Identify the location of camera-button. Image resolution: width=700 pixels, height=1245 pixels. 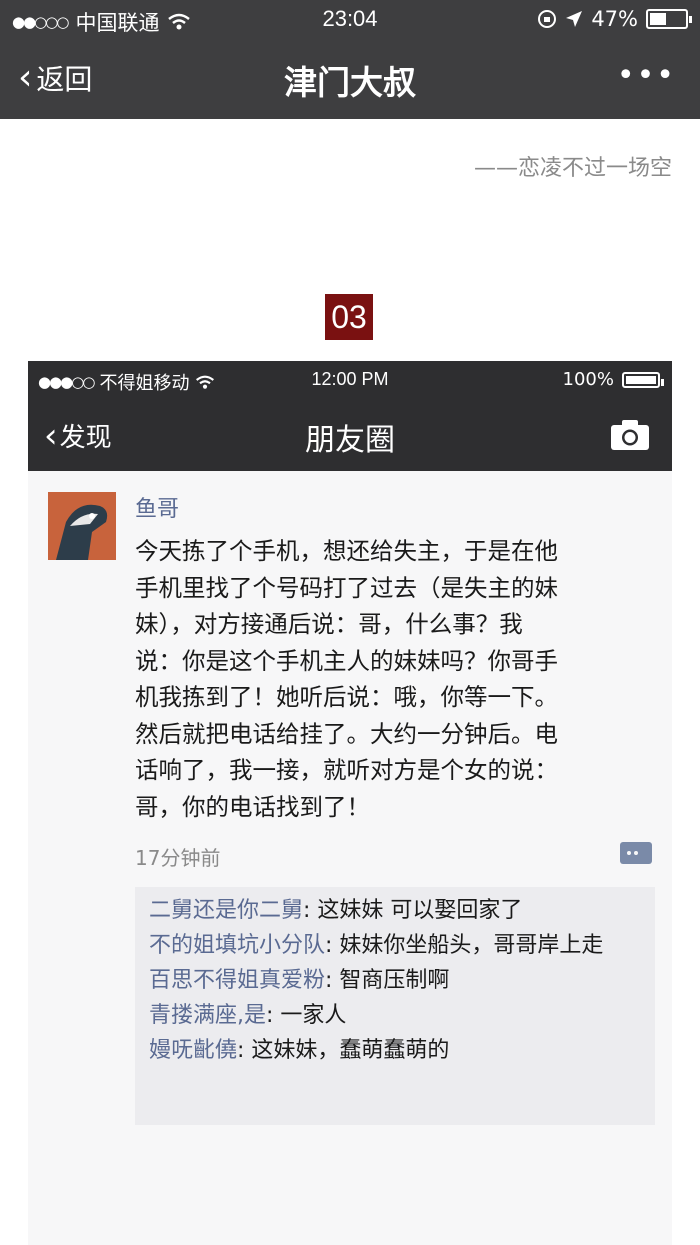
(630, 437).